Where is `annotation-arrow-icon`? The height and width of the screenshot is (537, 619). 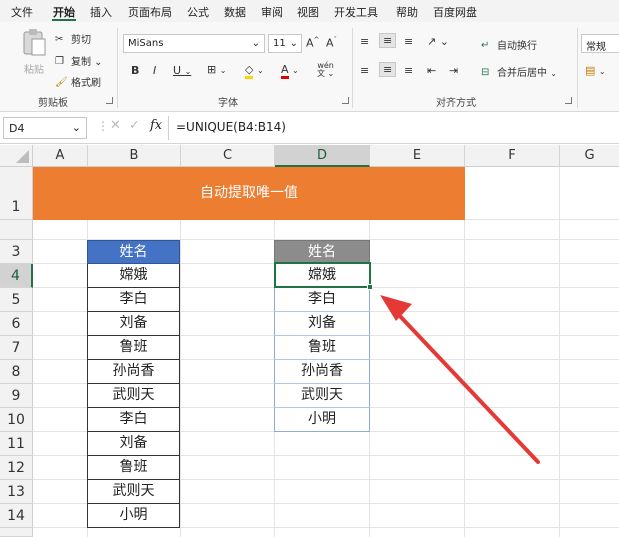
annotation-arrow-icon is located at coordinates (460, 379).